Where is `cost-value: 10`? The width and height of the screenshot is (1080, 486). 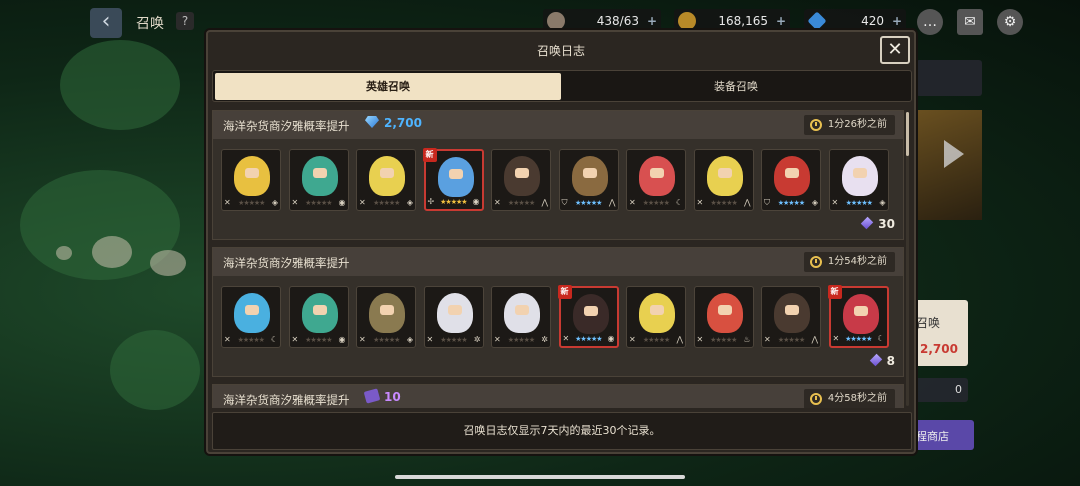
cost-value: 10 is located at coordinates (392, 397).